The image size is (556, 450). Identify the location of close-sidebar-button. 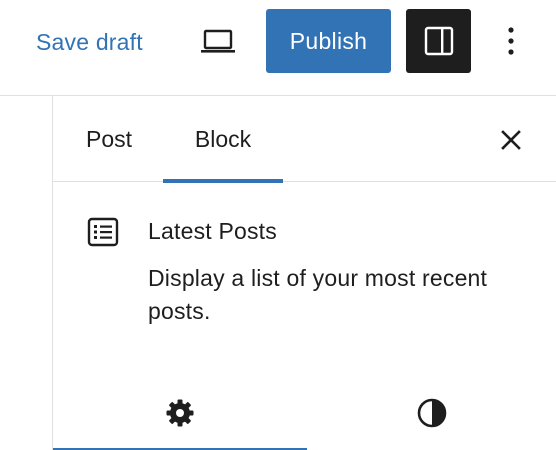
(511, 140).